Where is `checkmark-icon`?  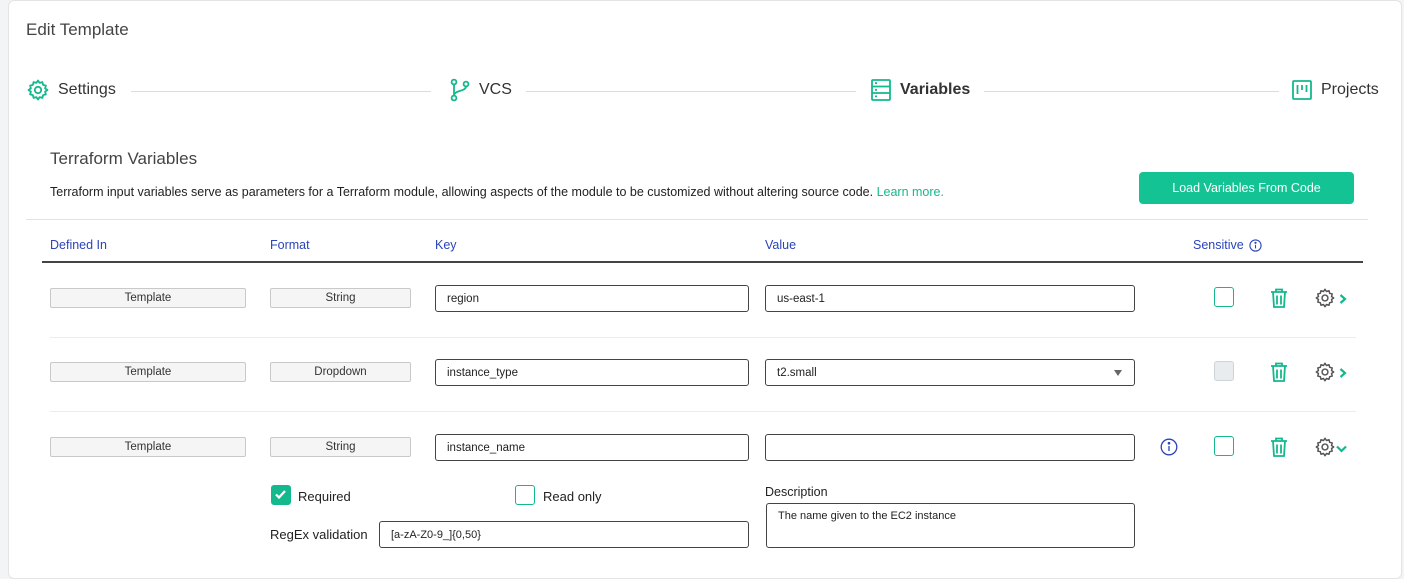 checkmark-icon is located at coordinates (280, 495).